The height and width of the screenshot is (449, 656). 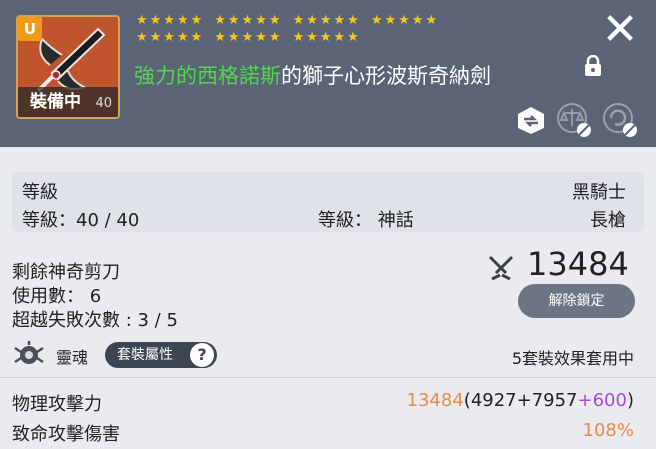 What do you see at coordinates (467, 400) in the screenshot?
I see `stat-paren-open: (` at bounding box center [467, 400].